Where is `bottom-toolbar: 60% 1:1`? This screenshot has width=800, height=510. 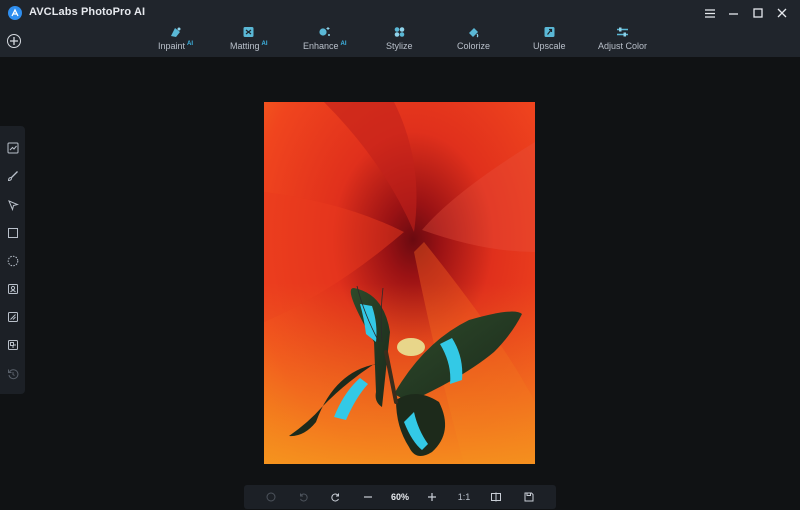 bottom-toolbar: 60% 1:1 is located at coordinates (400, 497).